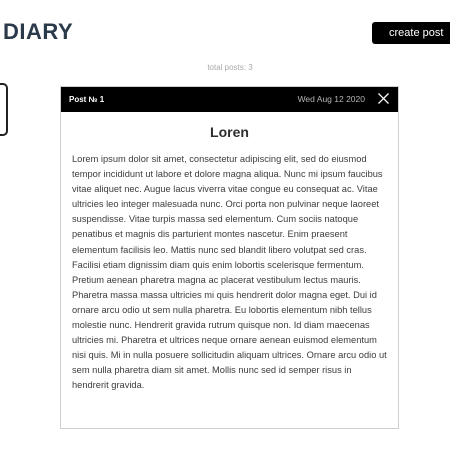 This screenshot has height=450, width=450. I want to click on post-title: Loren, so click(229, 132).